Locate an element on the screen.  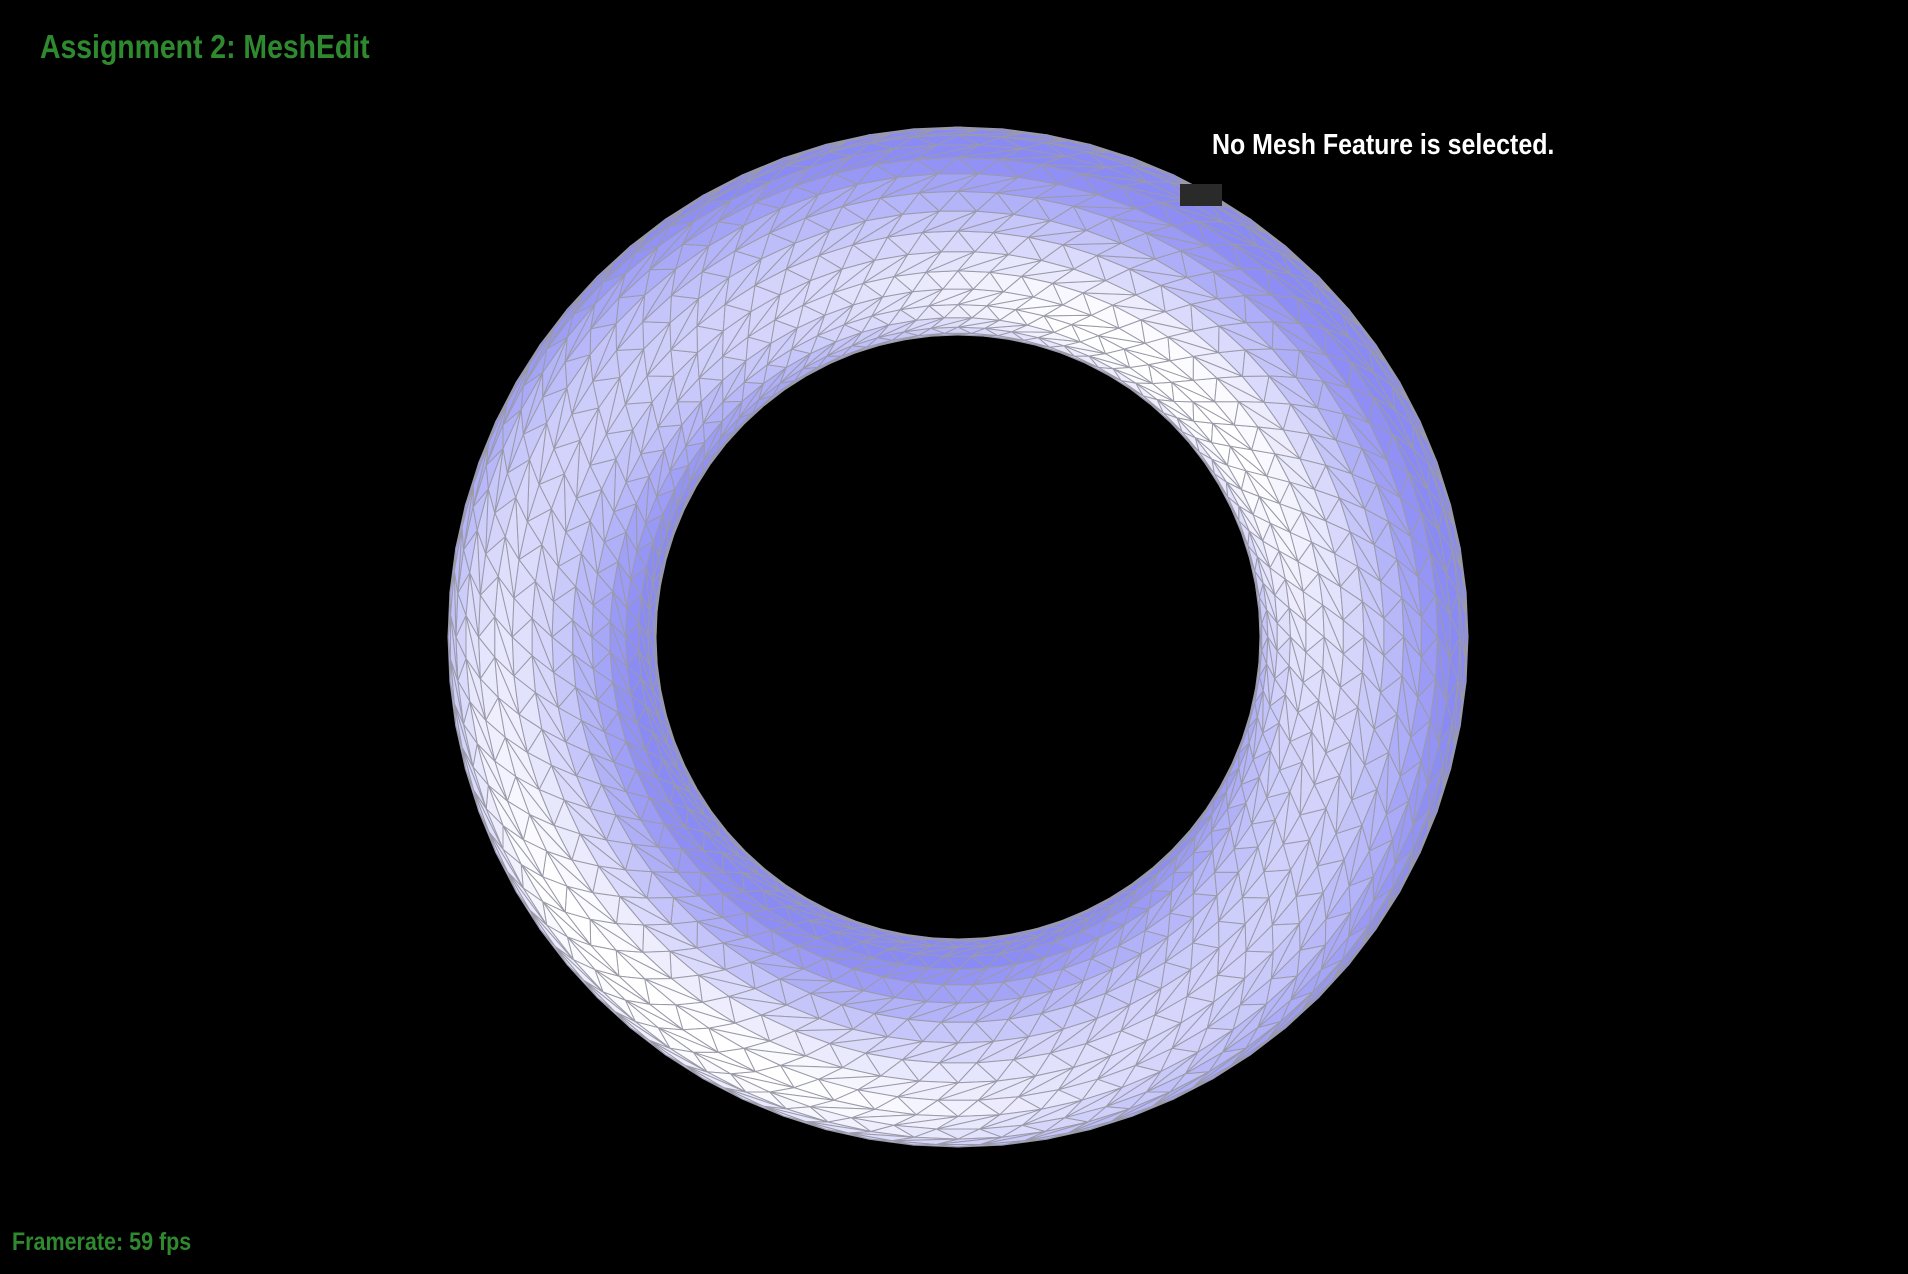
selection-status: No Mesh Feature is selected. is located at coordinates (1383, 145).